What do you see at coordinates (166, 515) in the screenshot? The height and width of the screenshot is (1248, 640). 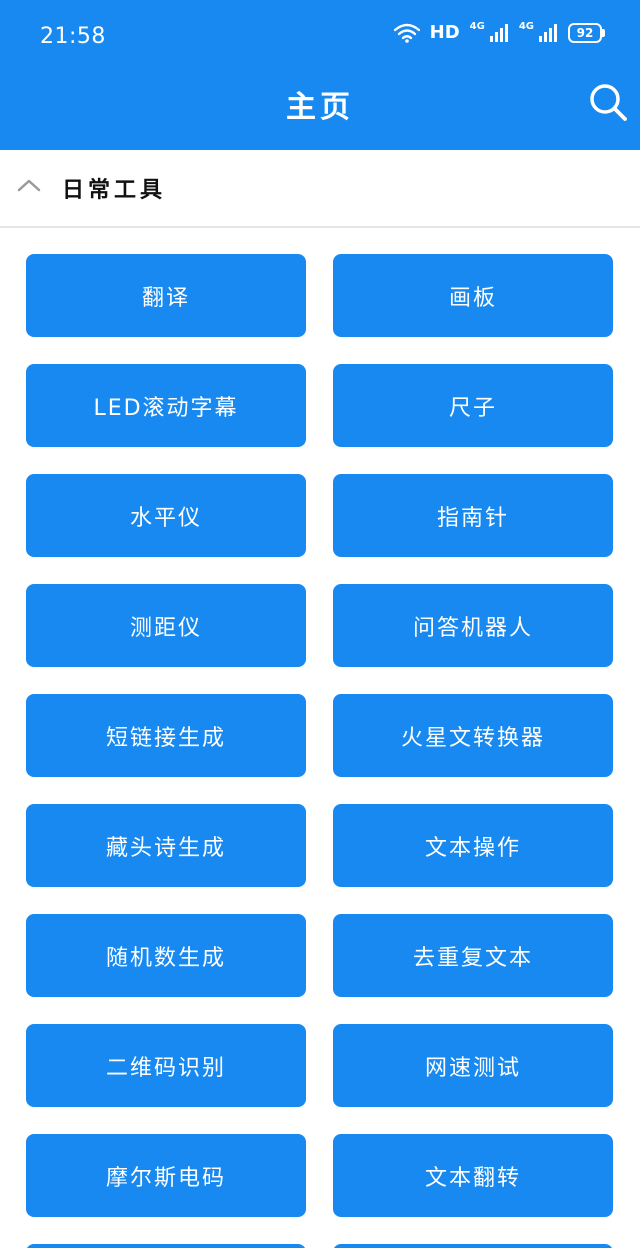 I see `tool-button-level: 水平仪` at bounding box center [166, 515].